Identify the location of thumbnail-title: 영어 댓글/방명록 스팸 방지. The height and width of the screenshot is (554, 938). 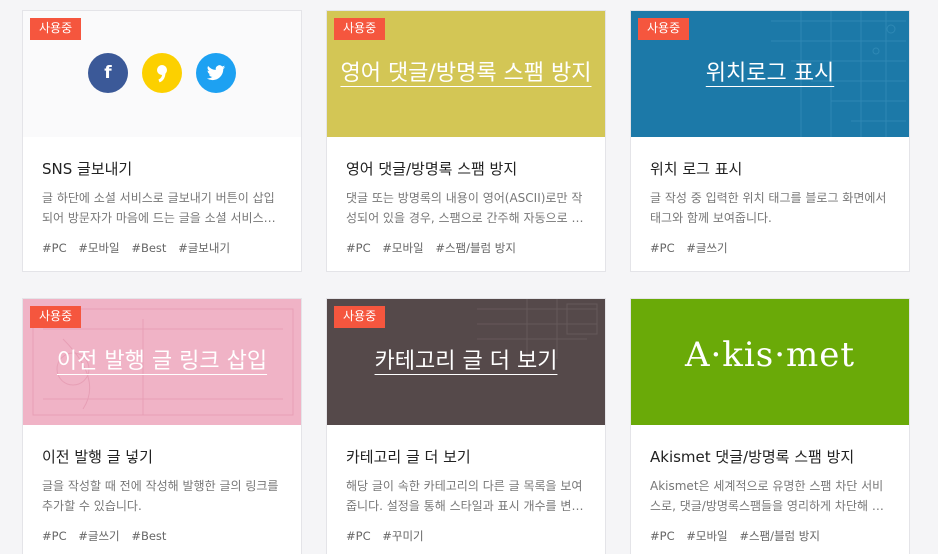
(466, 73).